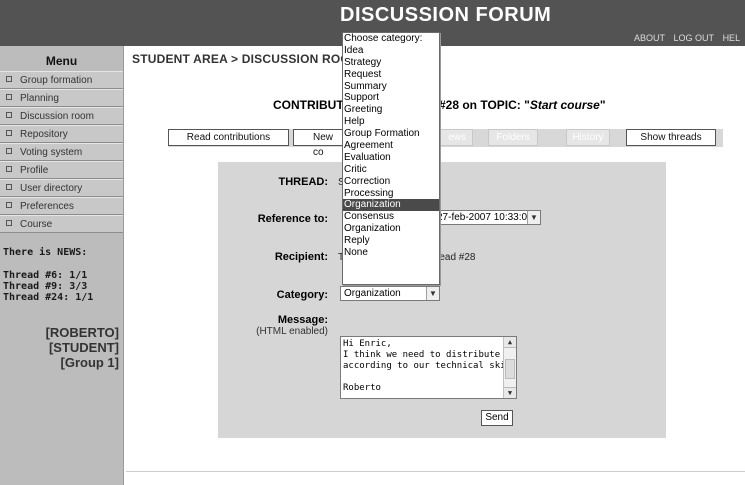 This screenshot has width=745, height=485. I want to click on user-role: [STUDENT], so click(83, 347).